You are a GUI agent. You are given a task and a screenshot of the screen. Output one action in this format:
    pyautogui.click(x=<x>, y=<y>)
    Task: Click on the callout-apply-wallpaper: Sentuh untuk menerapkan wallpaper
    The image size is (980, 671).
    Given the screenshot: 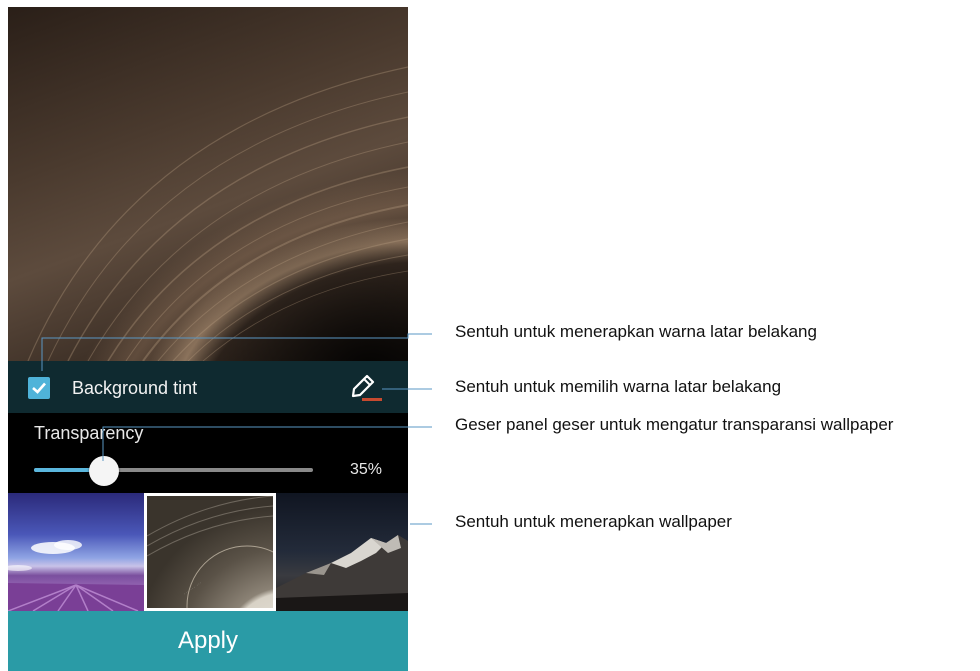 What is the action you would take?
    pyautogui.click(x=593, y=521)
    